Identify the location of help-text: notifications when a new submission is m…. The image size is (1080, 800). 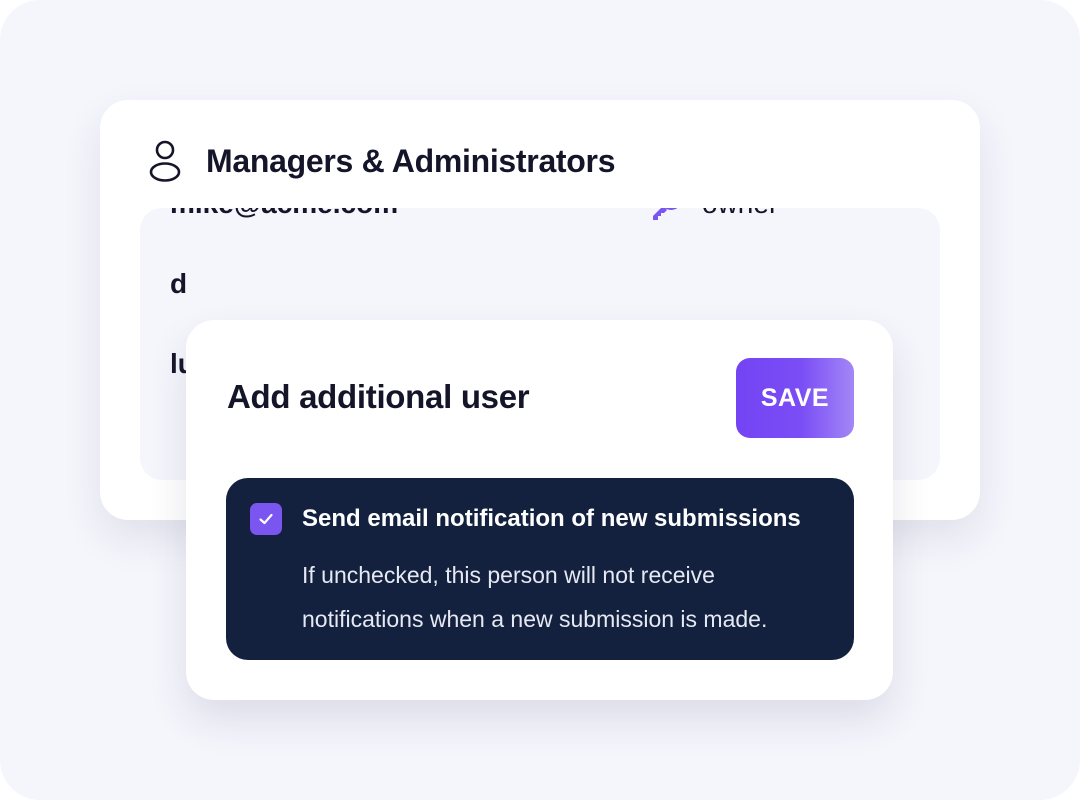
(535, 619).